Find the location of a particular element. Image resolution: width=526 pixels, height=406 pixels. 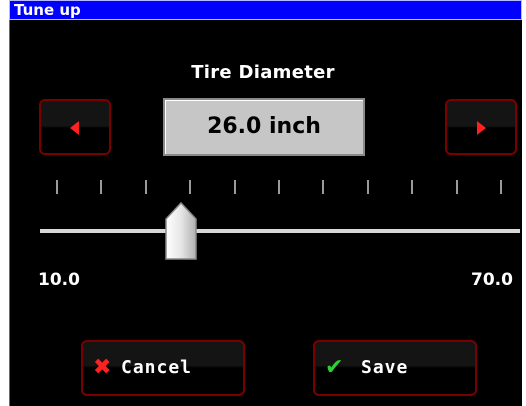

slider-max-label: 70.0 is located at coordinates (492, 280).